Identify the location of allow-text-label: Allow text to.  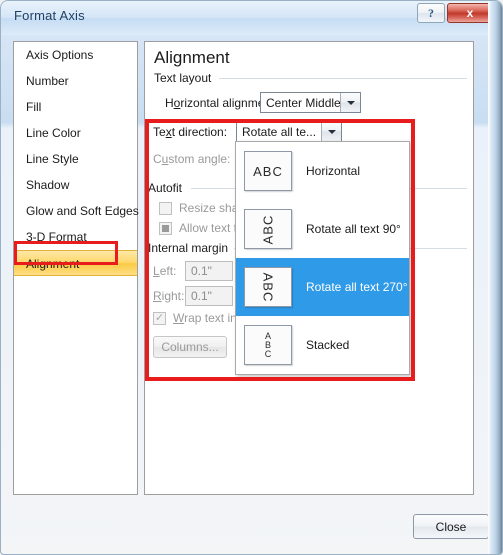
(211, 228).